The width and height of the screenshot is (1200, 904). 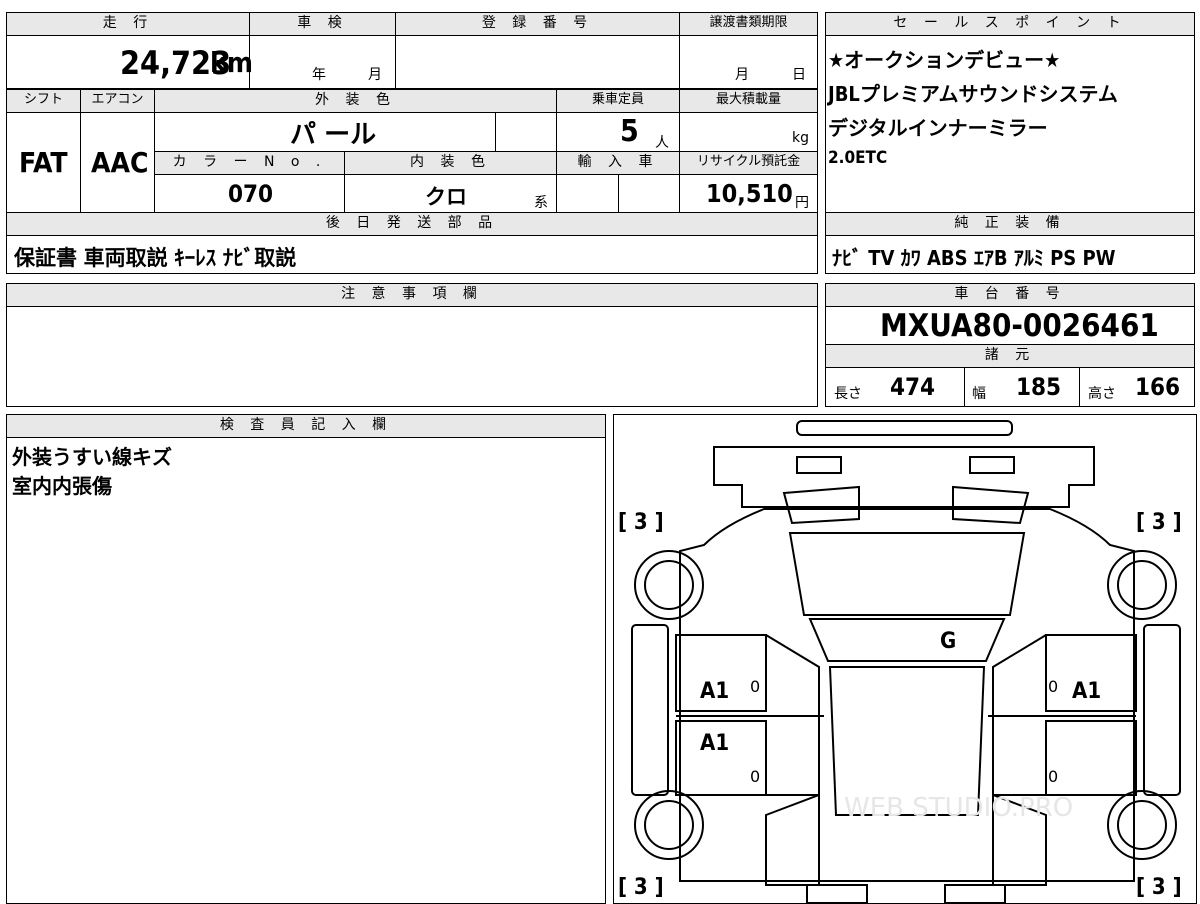 I want to click on sales-points-label: セ ー ル ス ポ イ ン ト, so click(x=1010, y=24).